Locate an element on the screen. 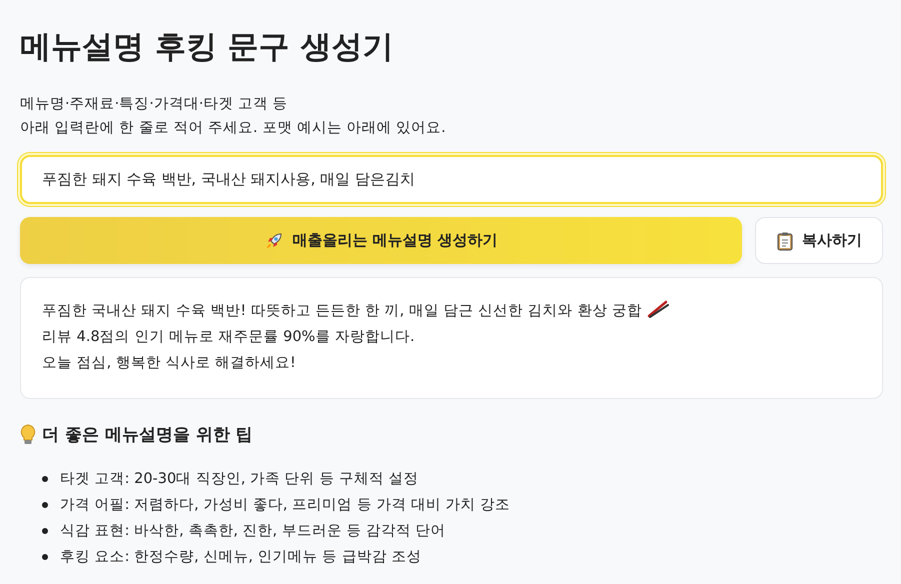 This screenshot has height=584, width=901. tip-text: 식감 표현: 바삭한, 촉촉한, 진한, 부드러운 등 감각적 단어 is located at coordinates (253, 531).